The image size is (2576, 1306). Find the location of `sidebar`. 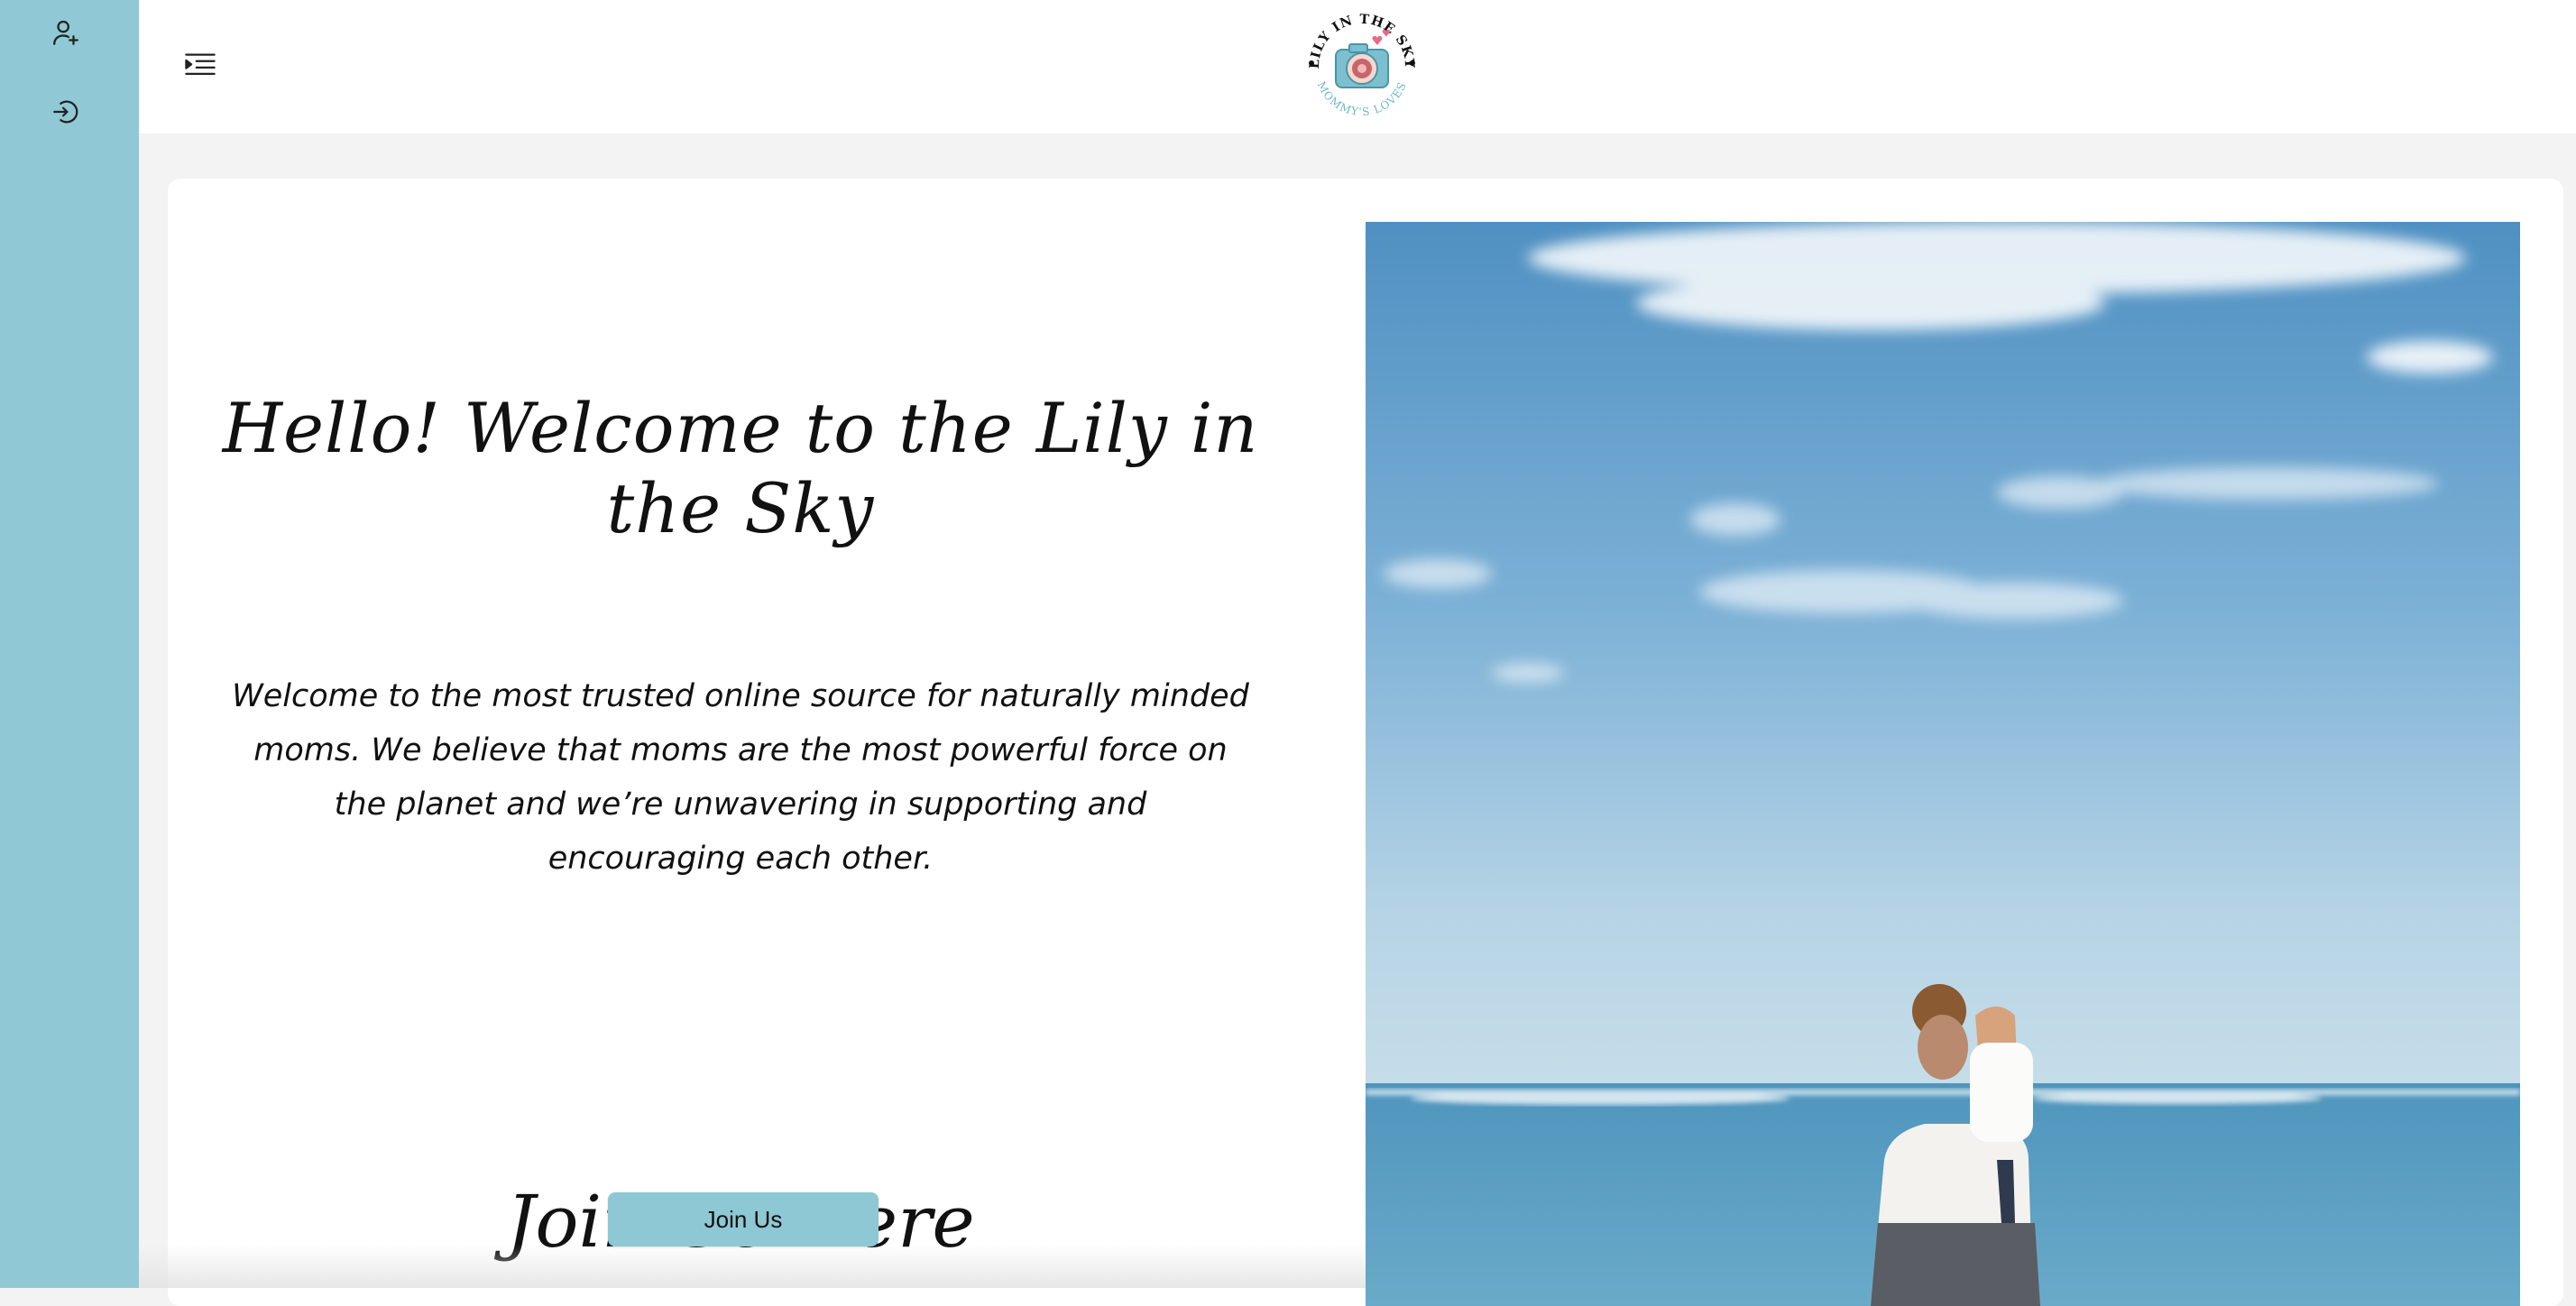

sidebar is located at coordinates (69, 644).